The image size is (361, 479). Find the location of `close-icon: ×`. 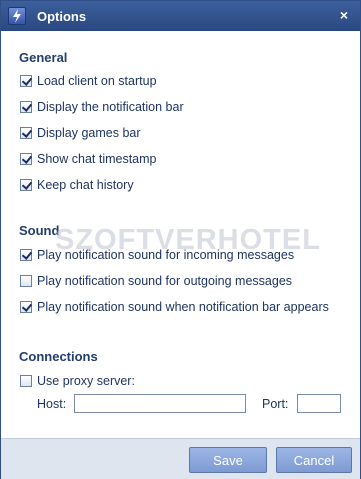

close-icon: × is located at coordinates (344, 15).